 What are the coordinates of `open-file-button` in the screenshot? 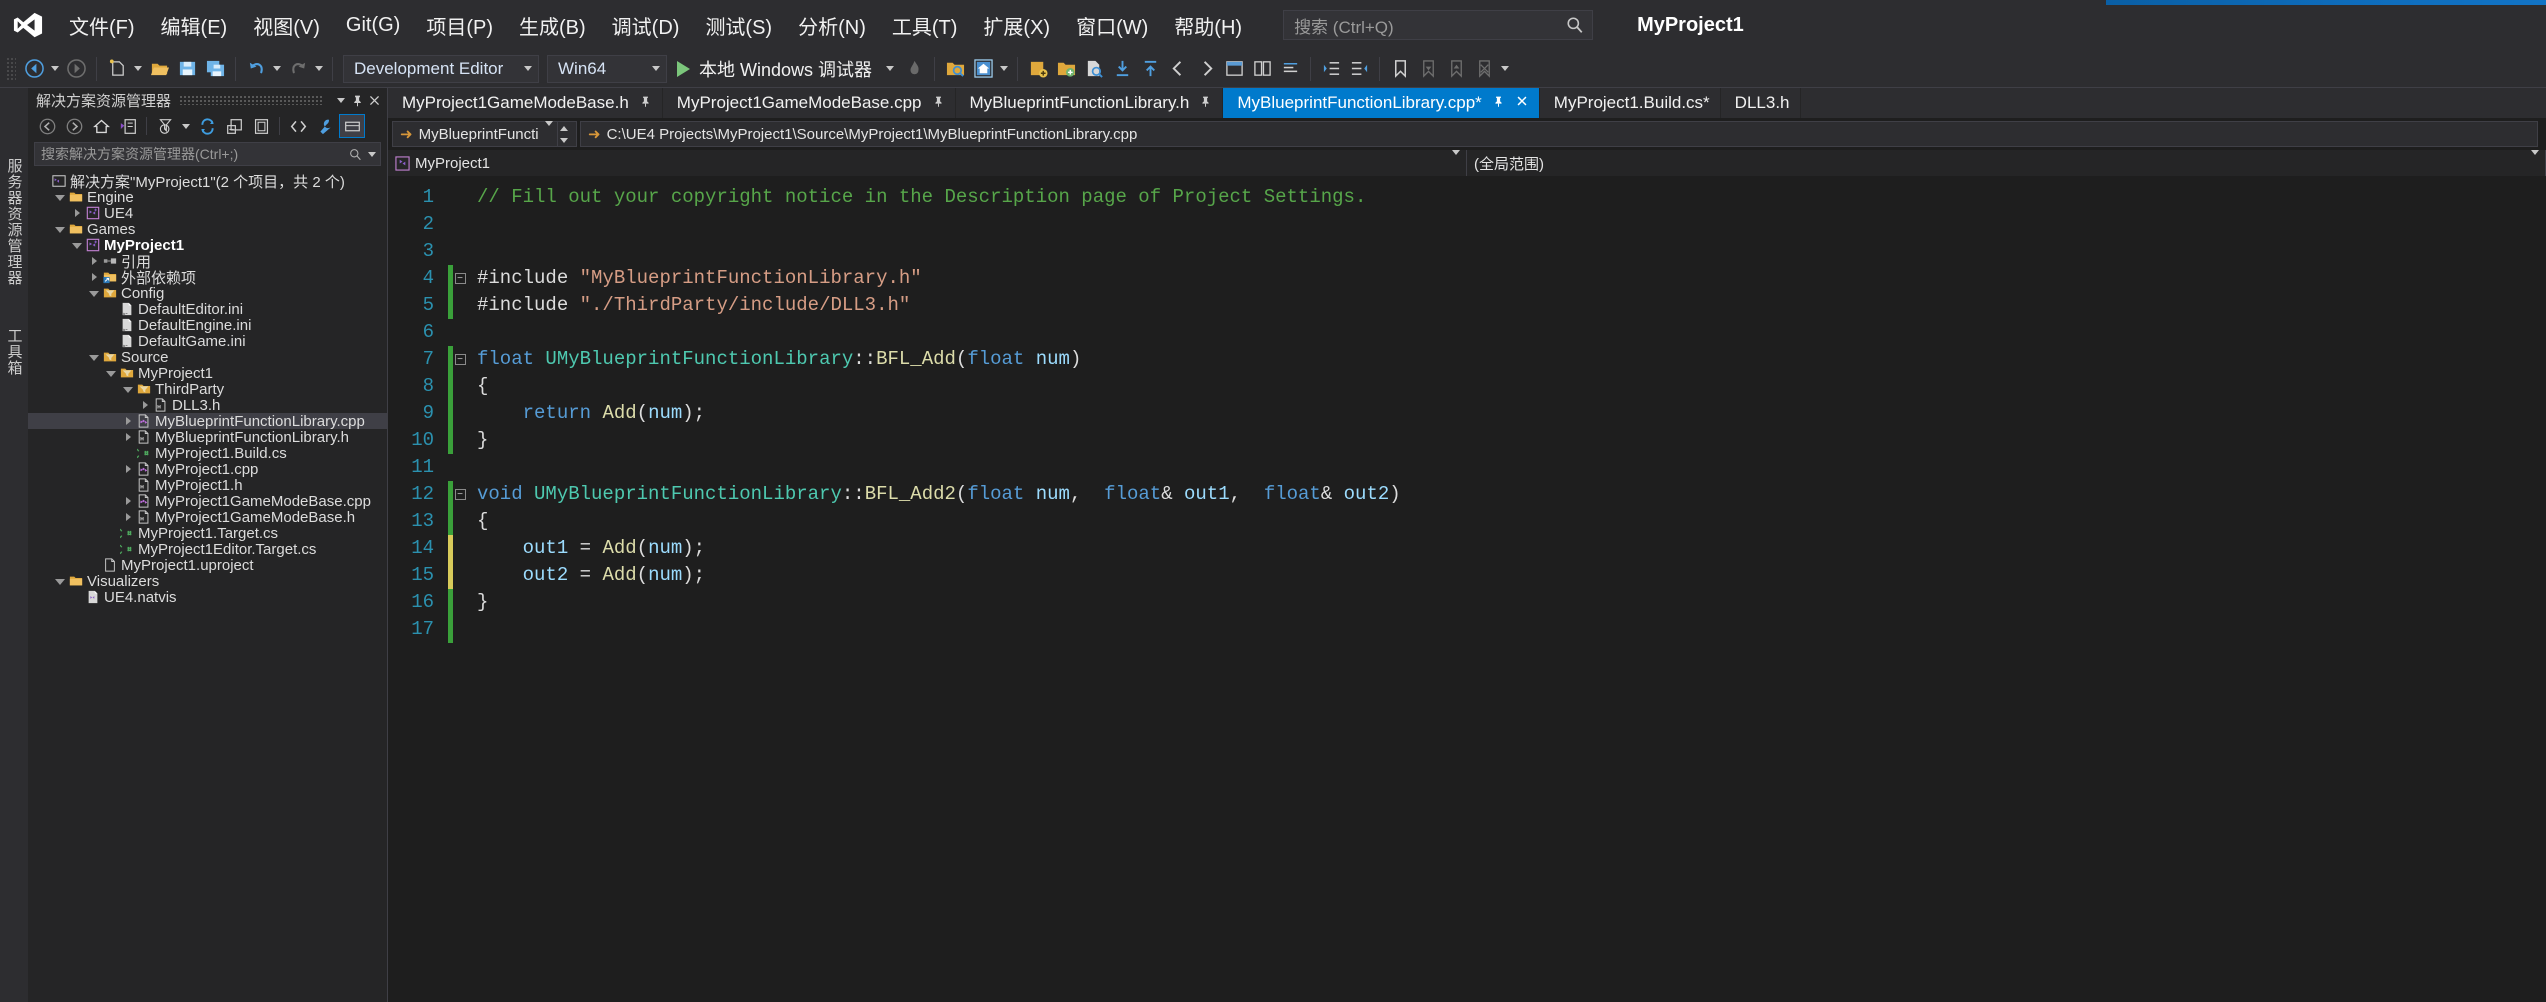 It's located at (159, 69).